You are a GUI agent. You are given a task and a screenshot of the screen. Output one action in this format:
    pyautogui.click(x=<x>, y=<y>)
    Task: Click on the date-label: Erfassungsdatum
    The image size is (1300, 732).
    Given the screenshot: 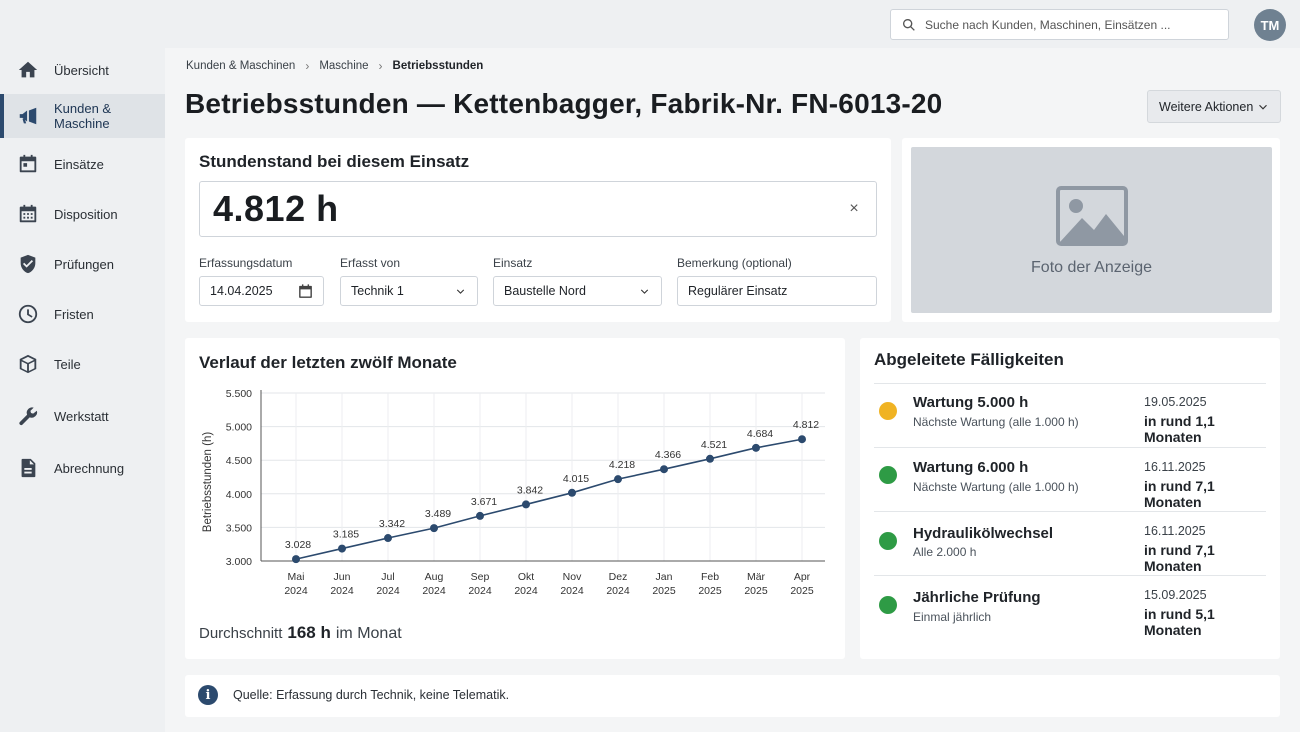 What is the action you would take?
    pyautogui.click(x=246, y=263)
    